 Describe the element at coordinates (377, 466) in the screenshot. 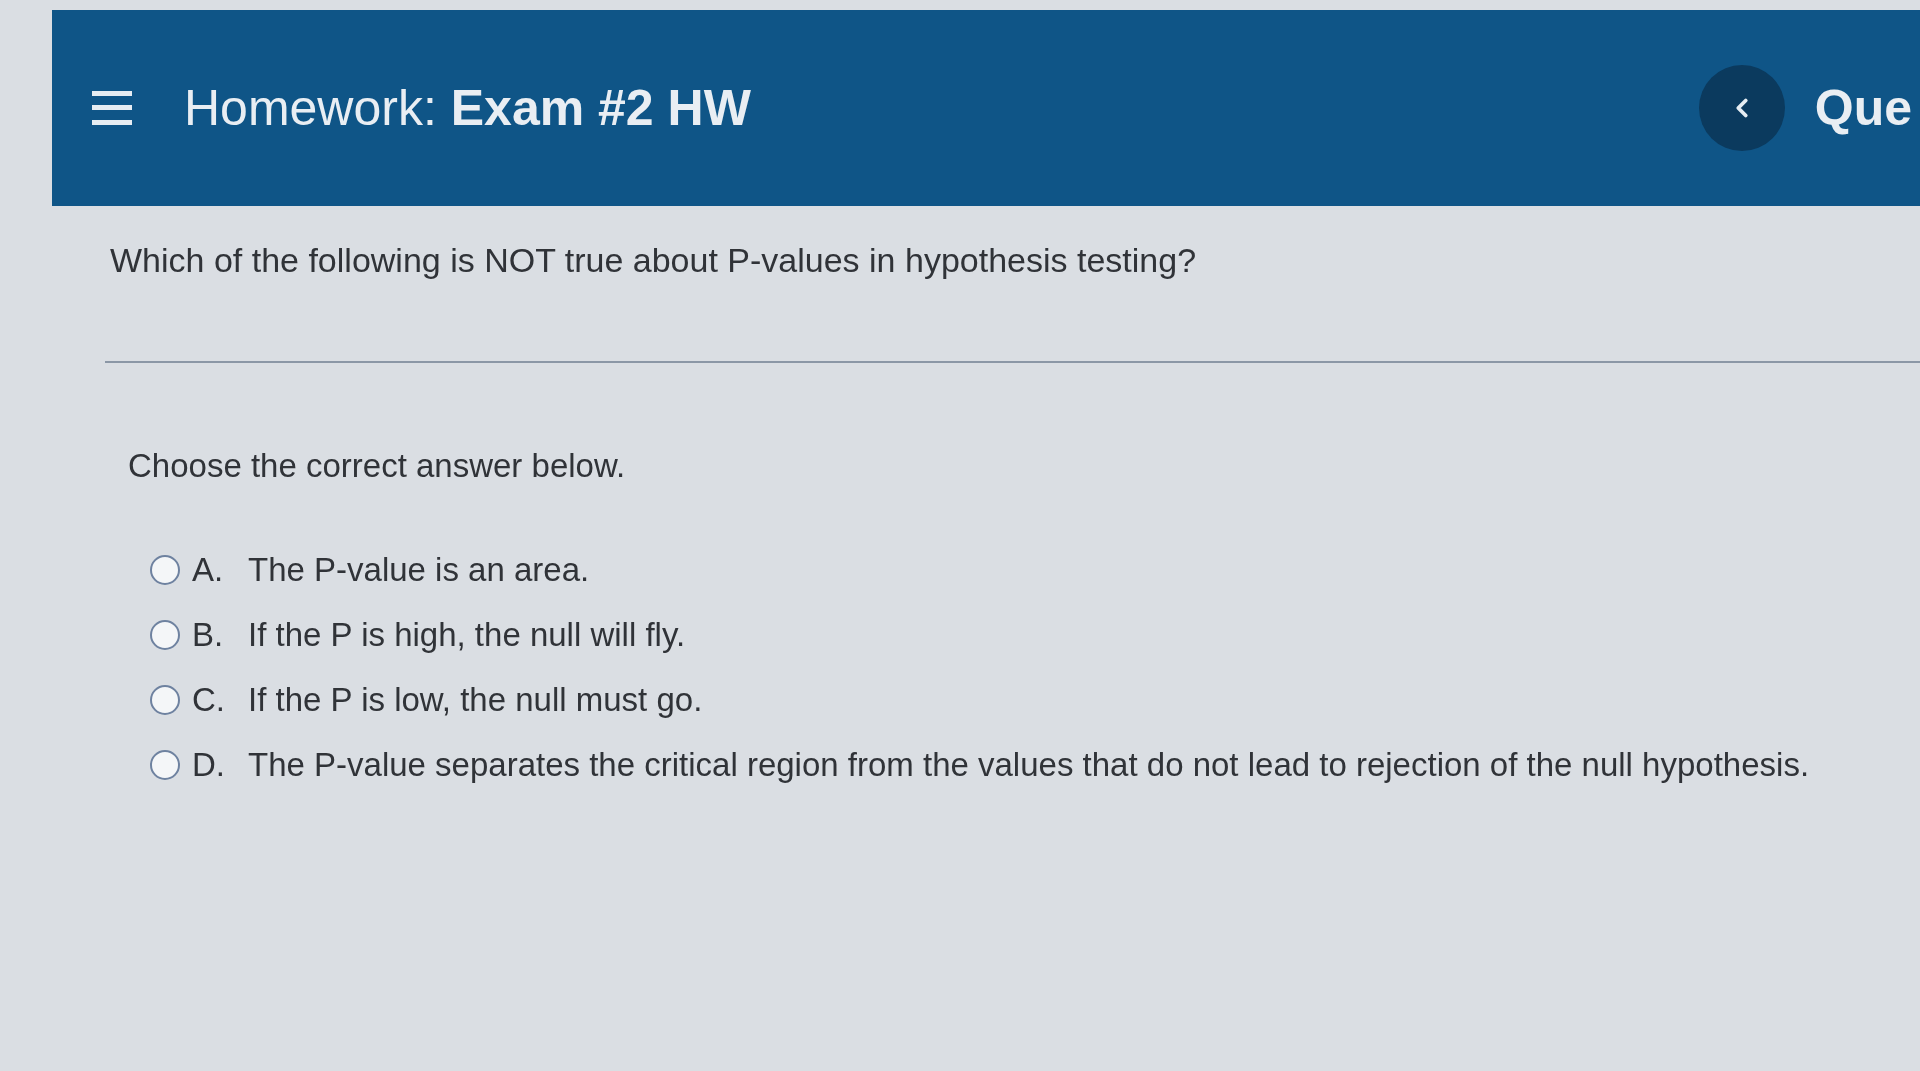

I see `instruction-text: Choose the correct answer below.` at that location.